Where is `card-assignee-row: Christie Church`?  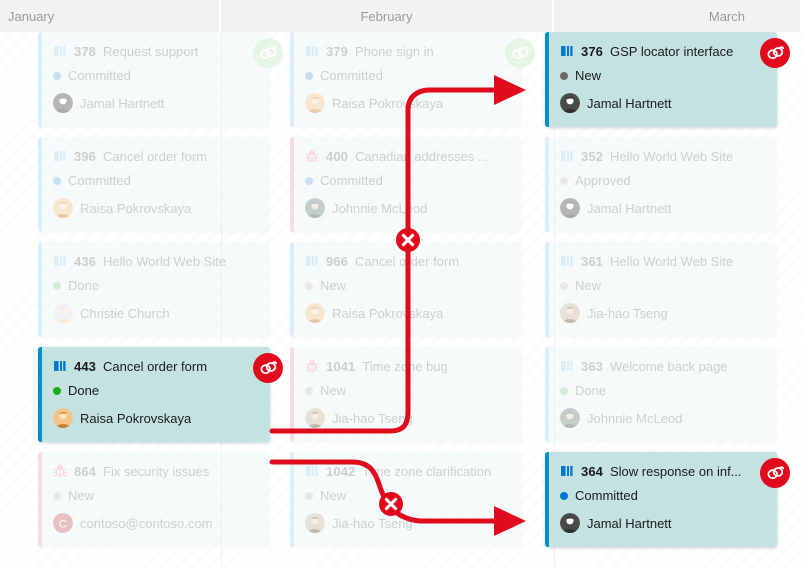 card-assignee-row: Christie Church is located at coordinates (155, 313).